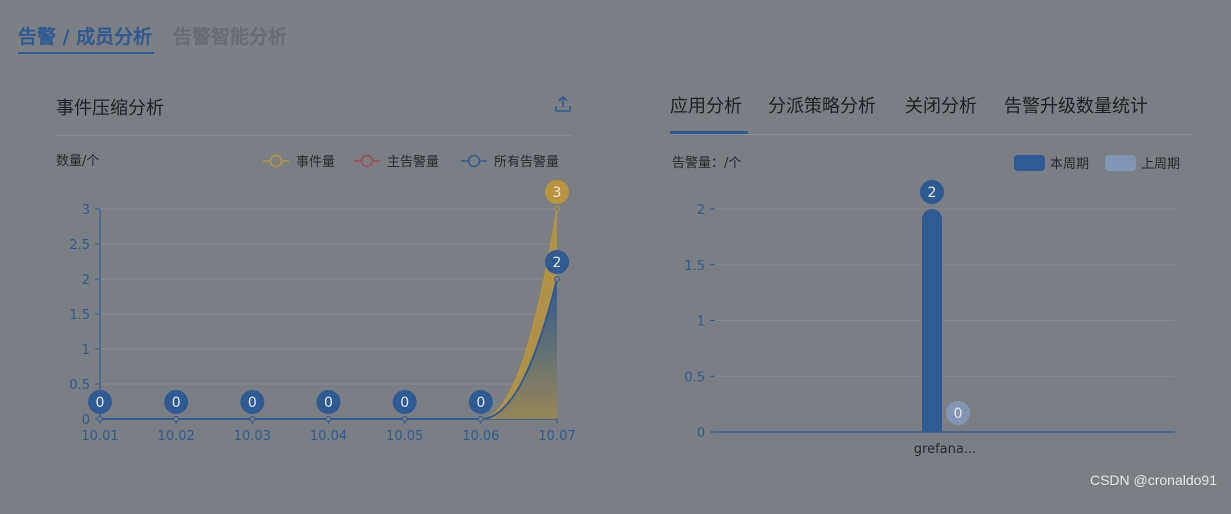 Image resolution: width=1231 pixels, height=514 pixels. I want to click on legend-this-week: 本周期, so click(1069, 164).